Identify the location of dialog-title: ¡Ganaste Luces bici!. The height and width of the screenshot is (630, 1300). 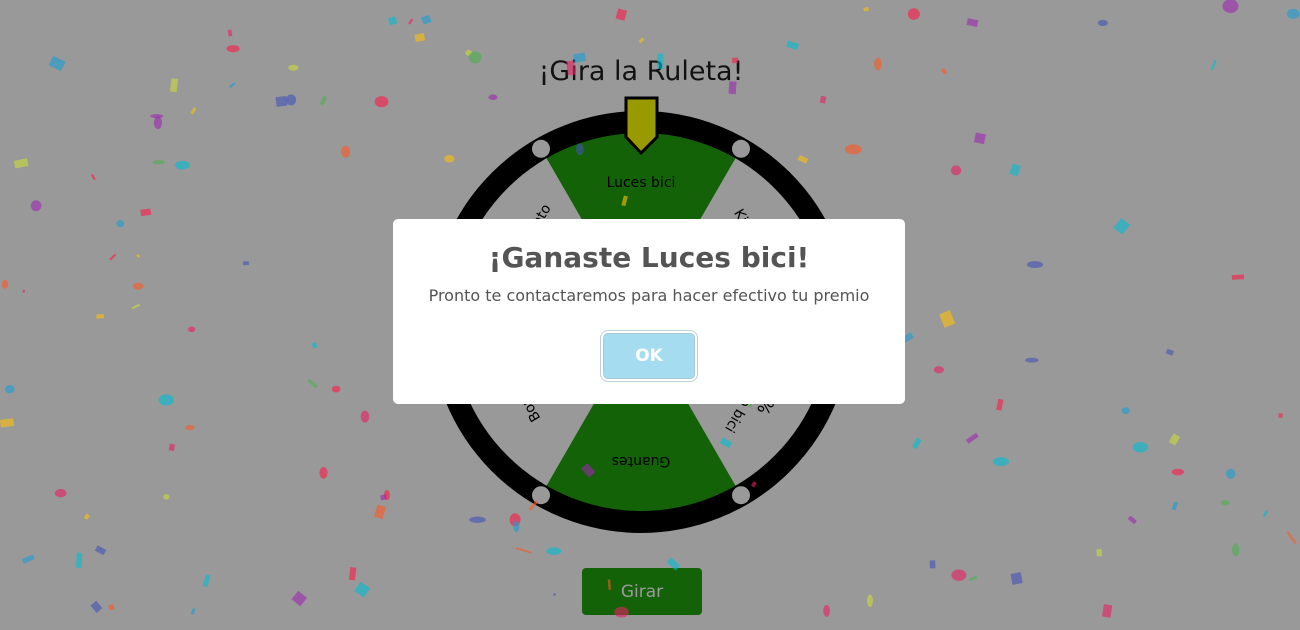
(649, 257).